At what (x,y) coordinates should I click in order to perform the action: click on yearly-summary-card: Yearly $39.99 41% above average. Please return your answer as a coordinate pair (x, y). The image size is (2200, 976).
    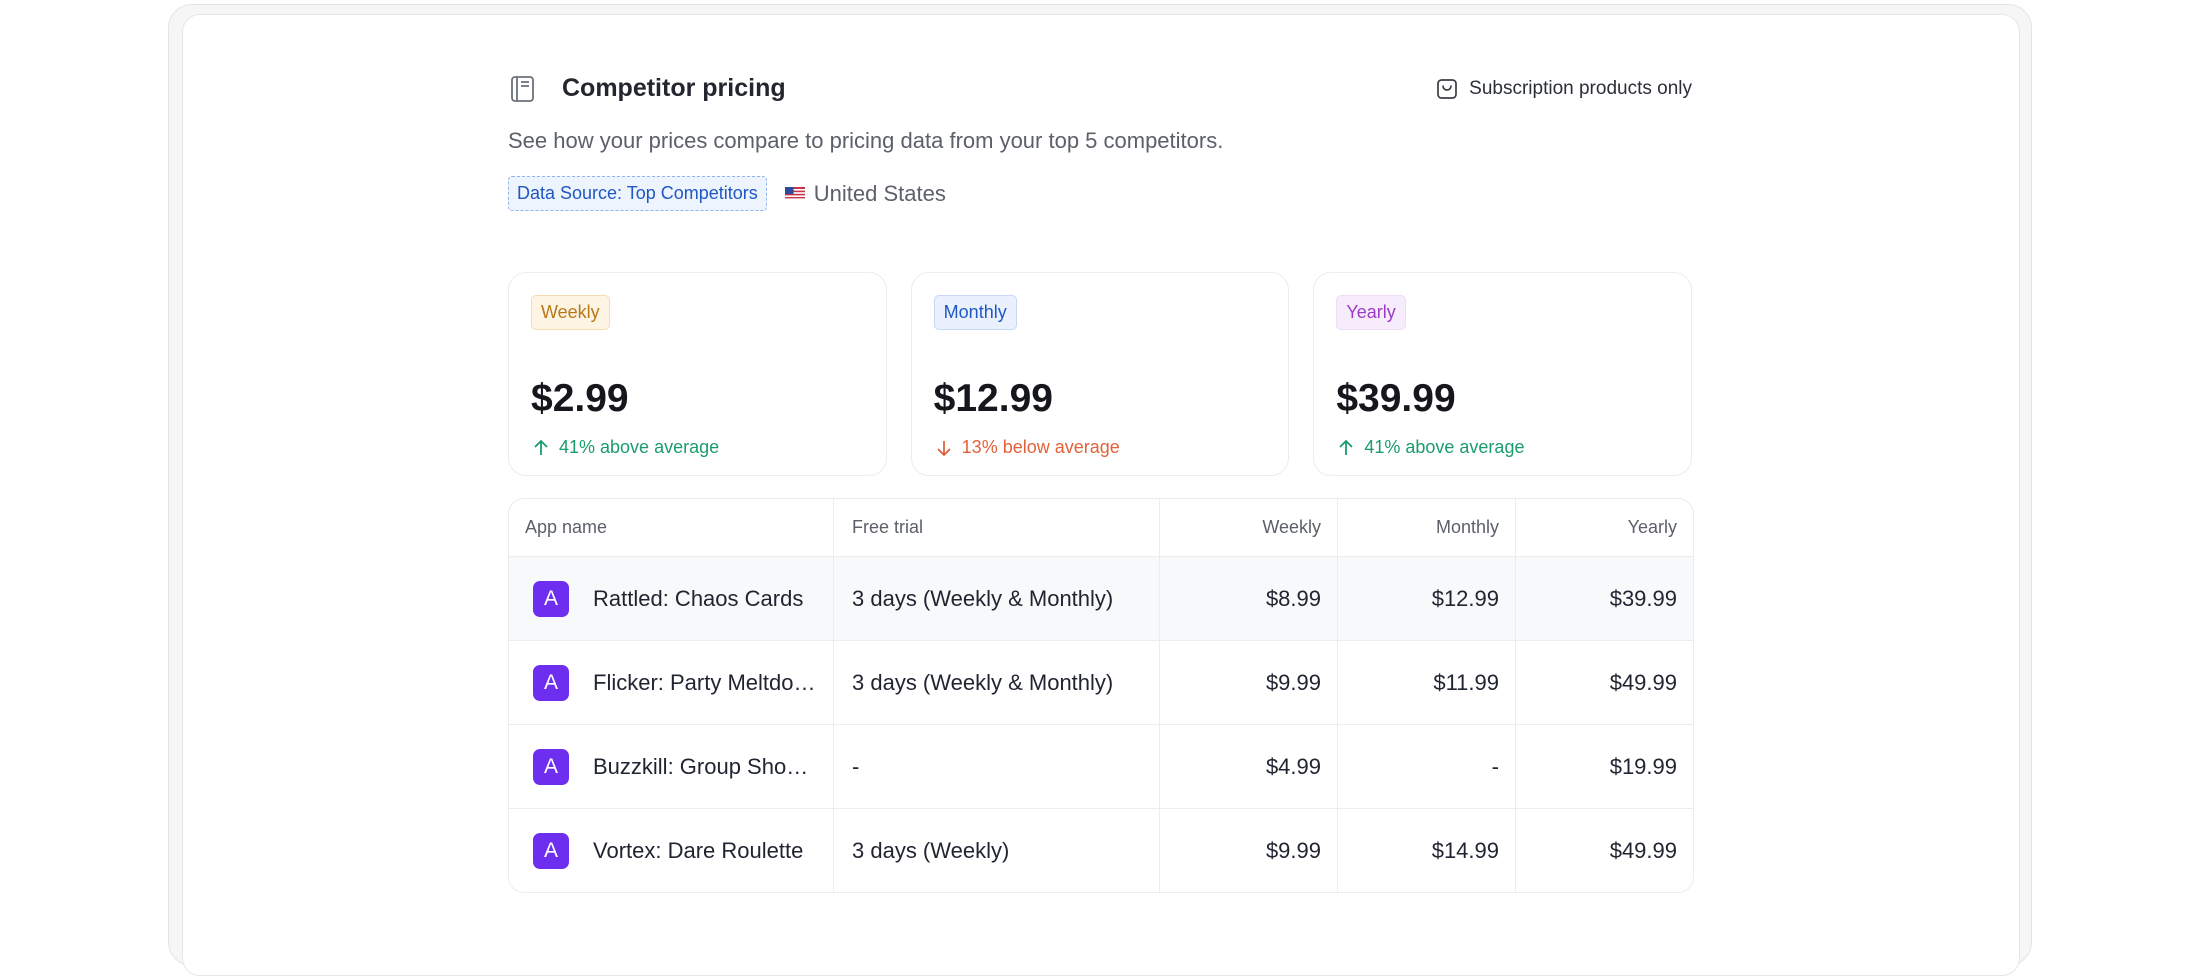
    Looking at the image, I should click on (1503, 374).